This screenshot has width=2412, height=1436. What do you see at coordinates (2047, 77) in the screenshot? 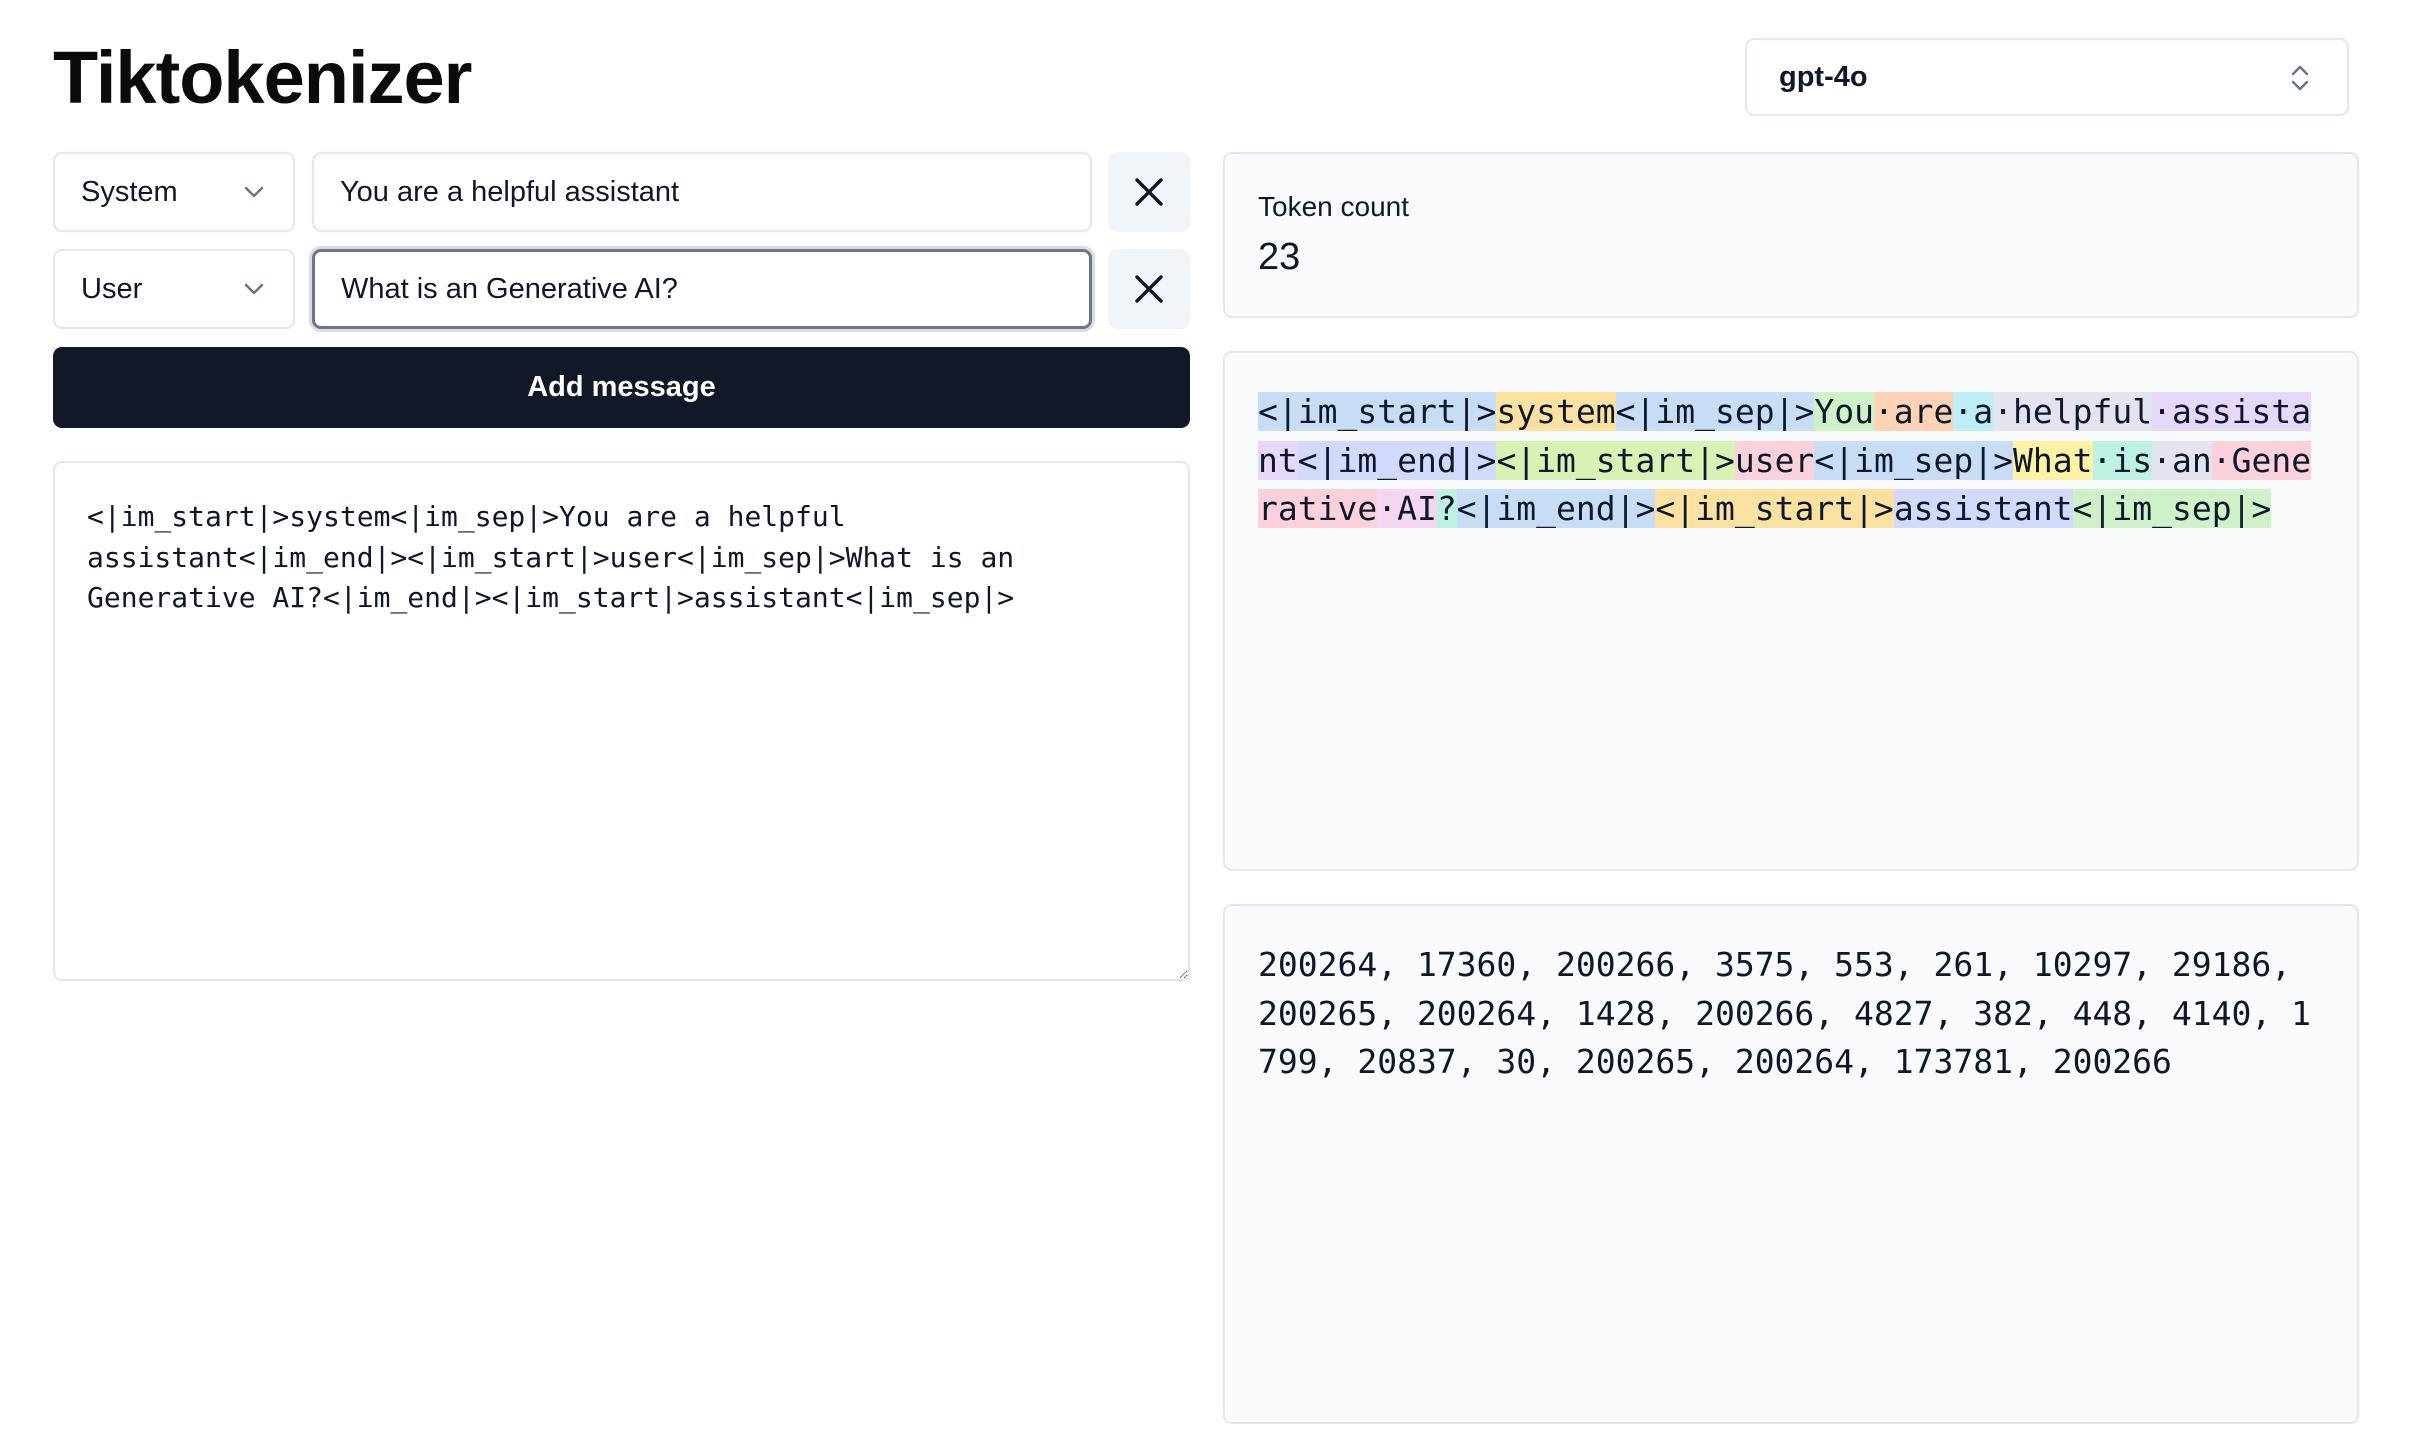
I see `model-select: gpt-4o` at bounding box center [2047, 77].